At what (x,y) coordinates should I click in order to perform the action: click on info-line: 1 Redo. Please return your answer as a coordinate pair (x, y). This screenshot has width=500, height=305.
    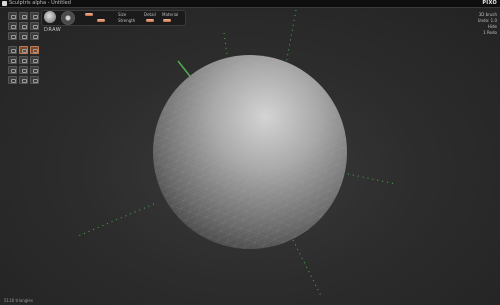
    Looking at the image, I should click on (490, 32).